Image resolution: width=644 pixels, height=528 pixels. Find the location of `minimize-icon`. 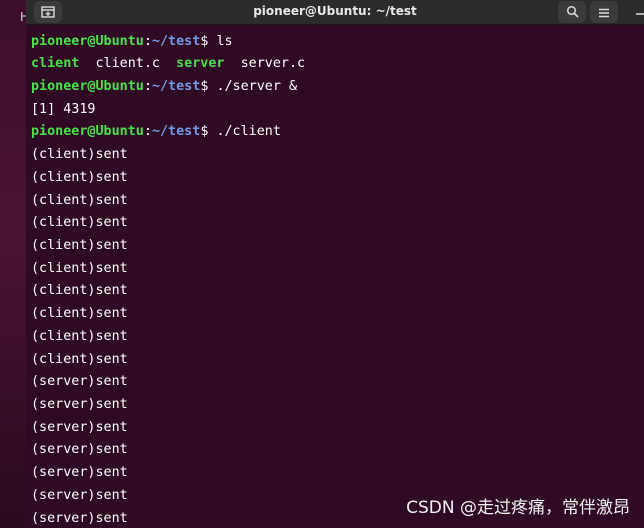

minimize-icon is located at coordinates (637, 14).